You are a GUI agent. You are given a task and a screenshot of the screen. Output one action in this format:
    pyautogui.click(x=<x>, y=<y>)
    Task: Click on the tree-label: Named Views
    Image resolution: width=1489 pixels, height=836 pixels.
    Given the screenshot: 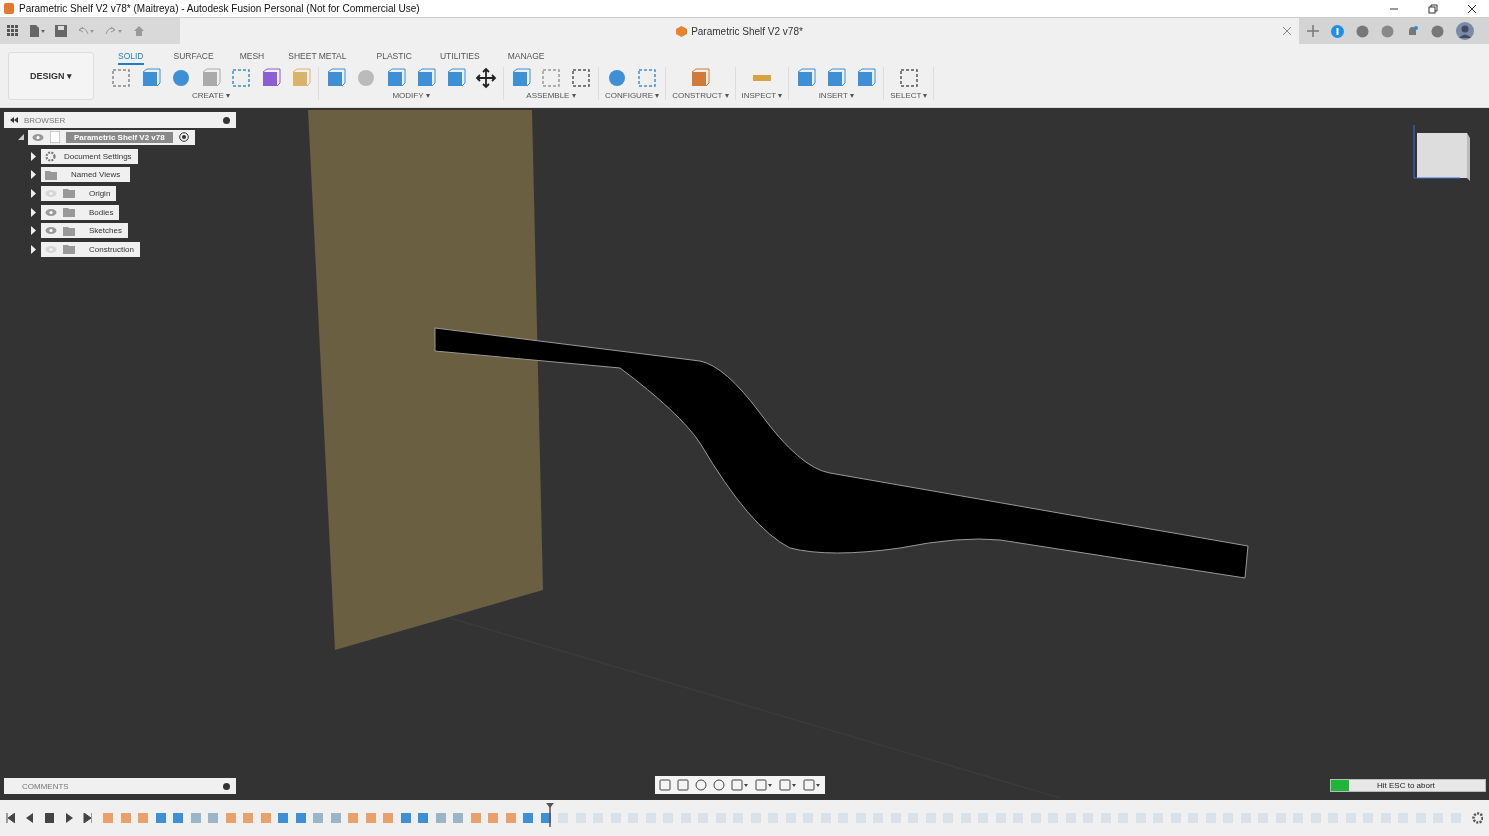 What is the action you would take?
    pyautogui.click(x=96, y=175)
    